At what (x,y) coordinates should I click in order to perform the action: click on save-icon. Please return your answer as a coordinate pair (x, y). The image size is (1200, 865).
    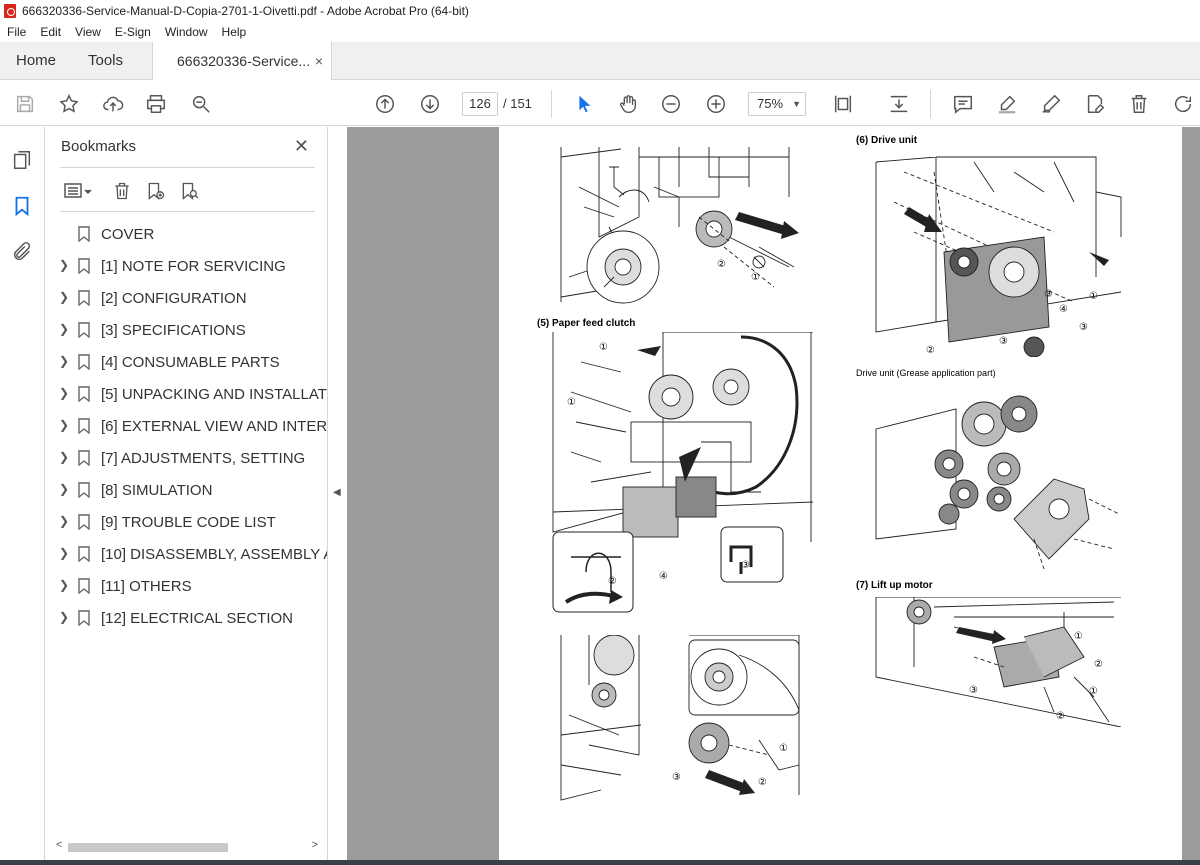
    Looking at the image, I should click on (25, 104).